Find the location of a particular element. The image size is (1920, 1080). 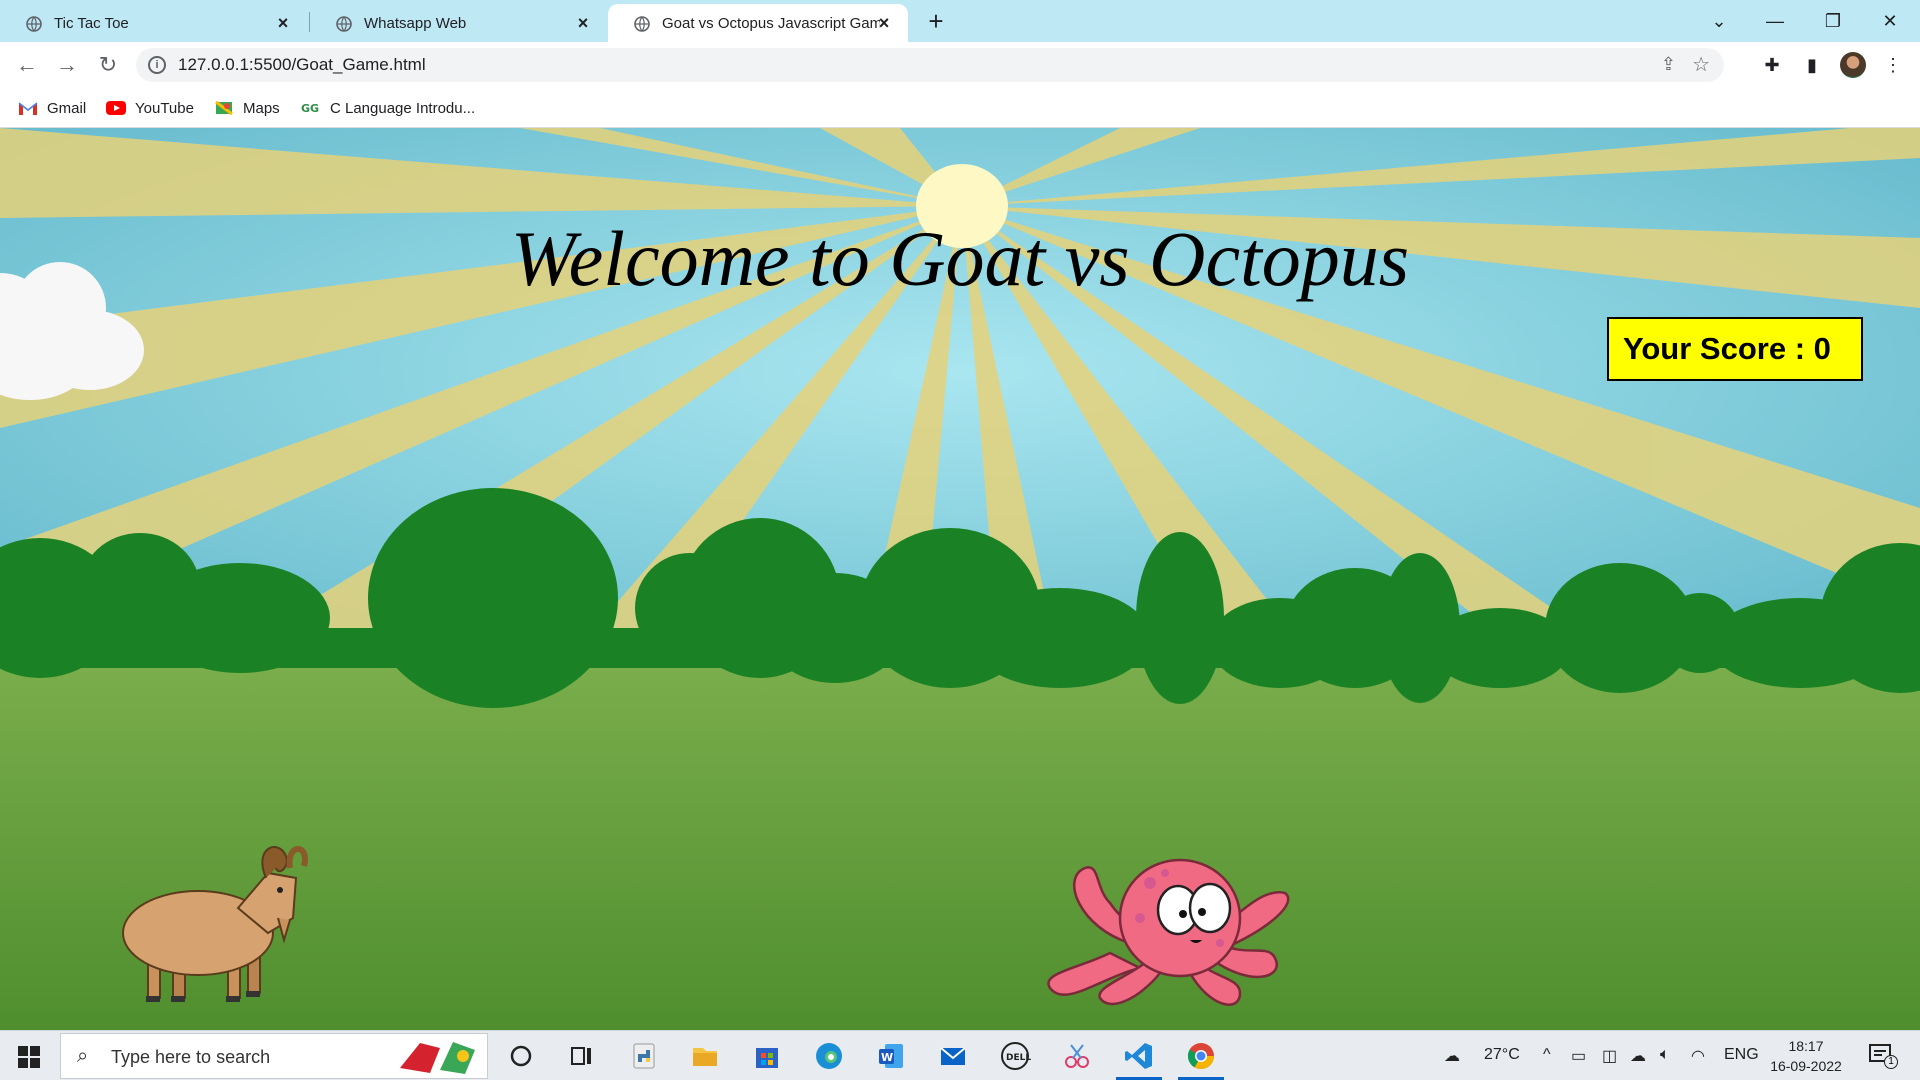

bookmark-gmail: Gmail is located at coordinates (52, 108).